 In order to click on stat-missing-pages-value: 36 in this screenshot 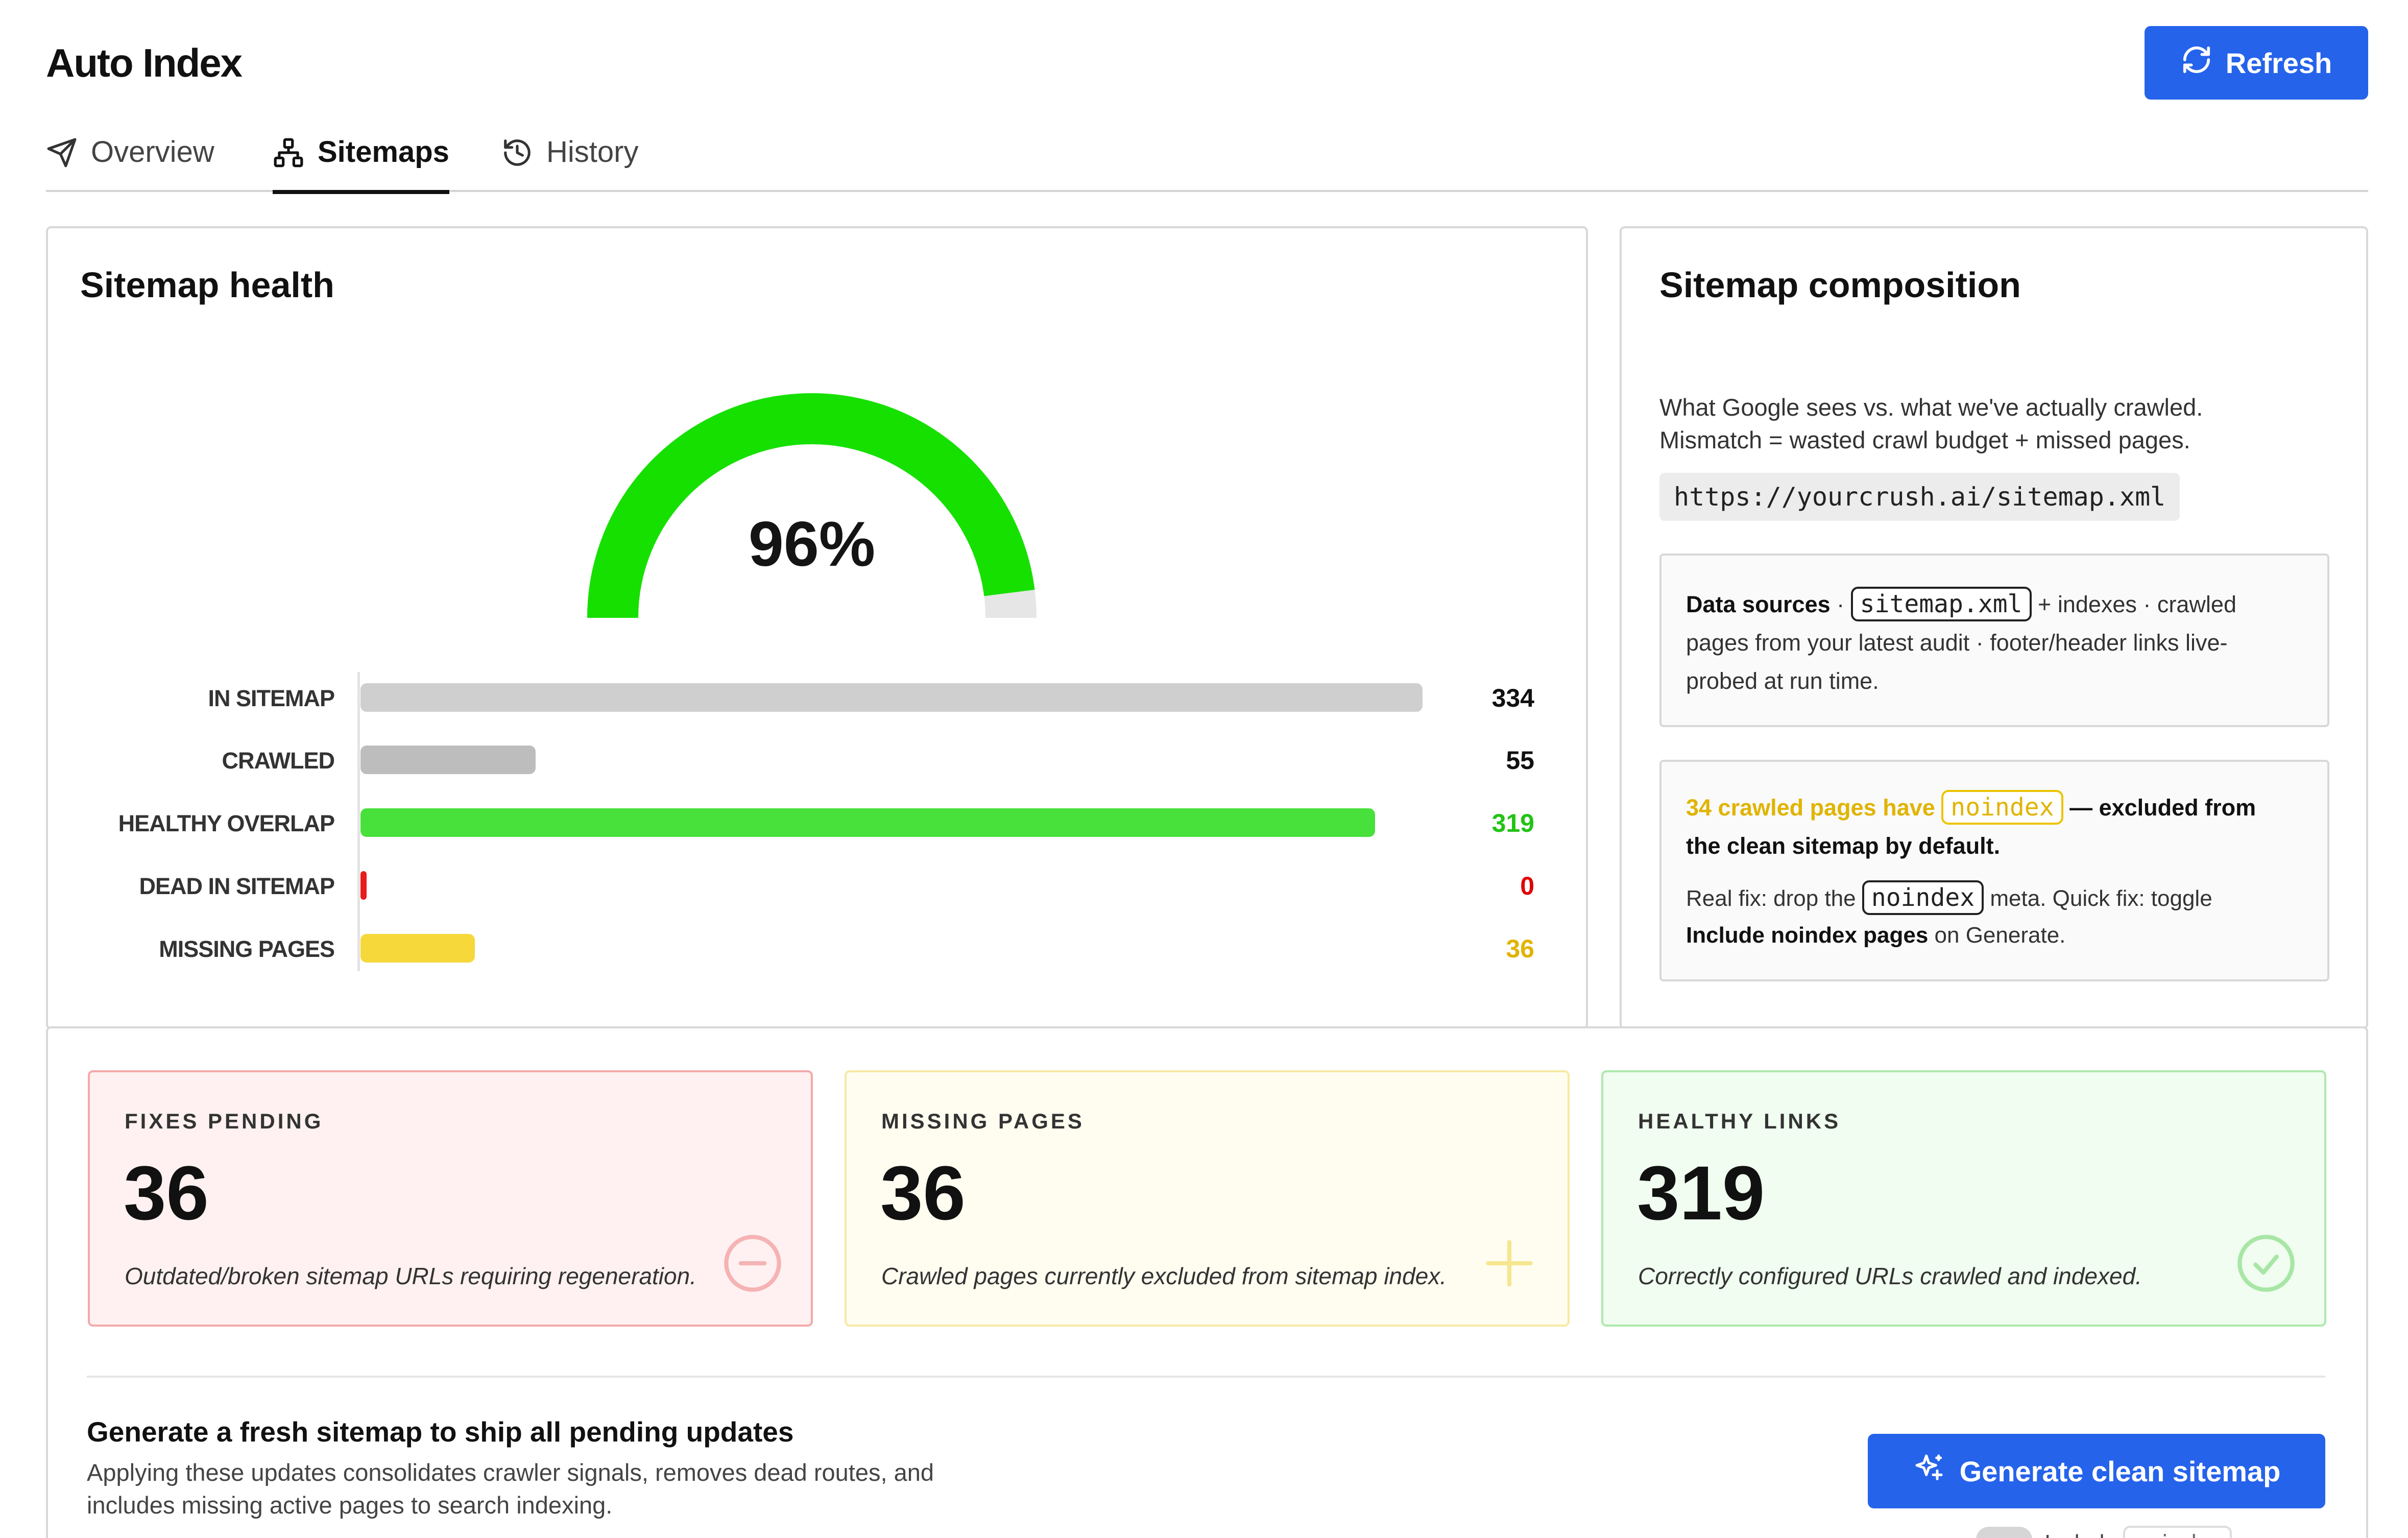, I will do `click(923, 1193)`.